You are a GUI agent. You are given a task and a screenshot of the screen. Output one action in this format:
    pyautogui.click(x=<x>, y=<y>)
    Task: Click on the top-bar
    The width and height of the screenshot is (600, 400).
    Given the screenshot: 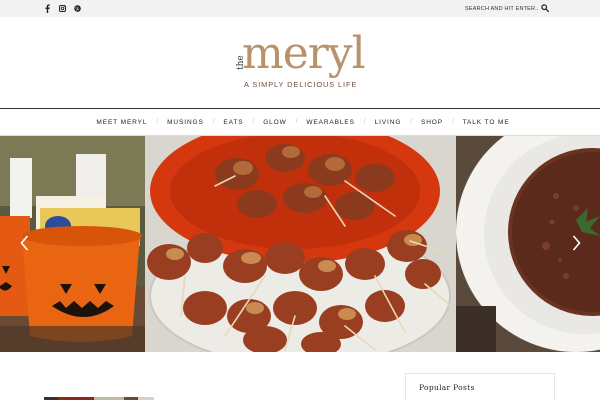 What is the action you would take?
    pyautogui.click(x=300, y=8)
    